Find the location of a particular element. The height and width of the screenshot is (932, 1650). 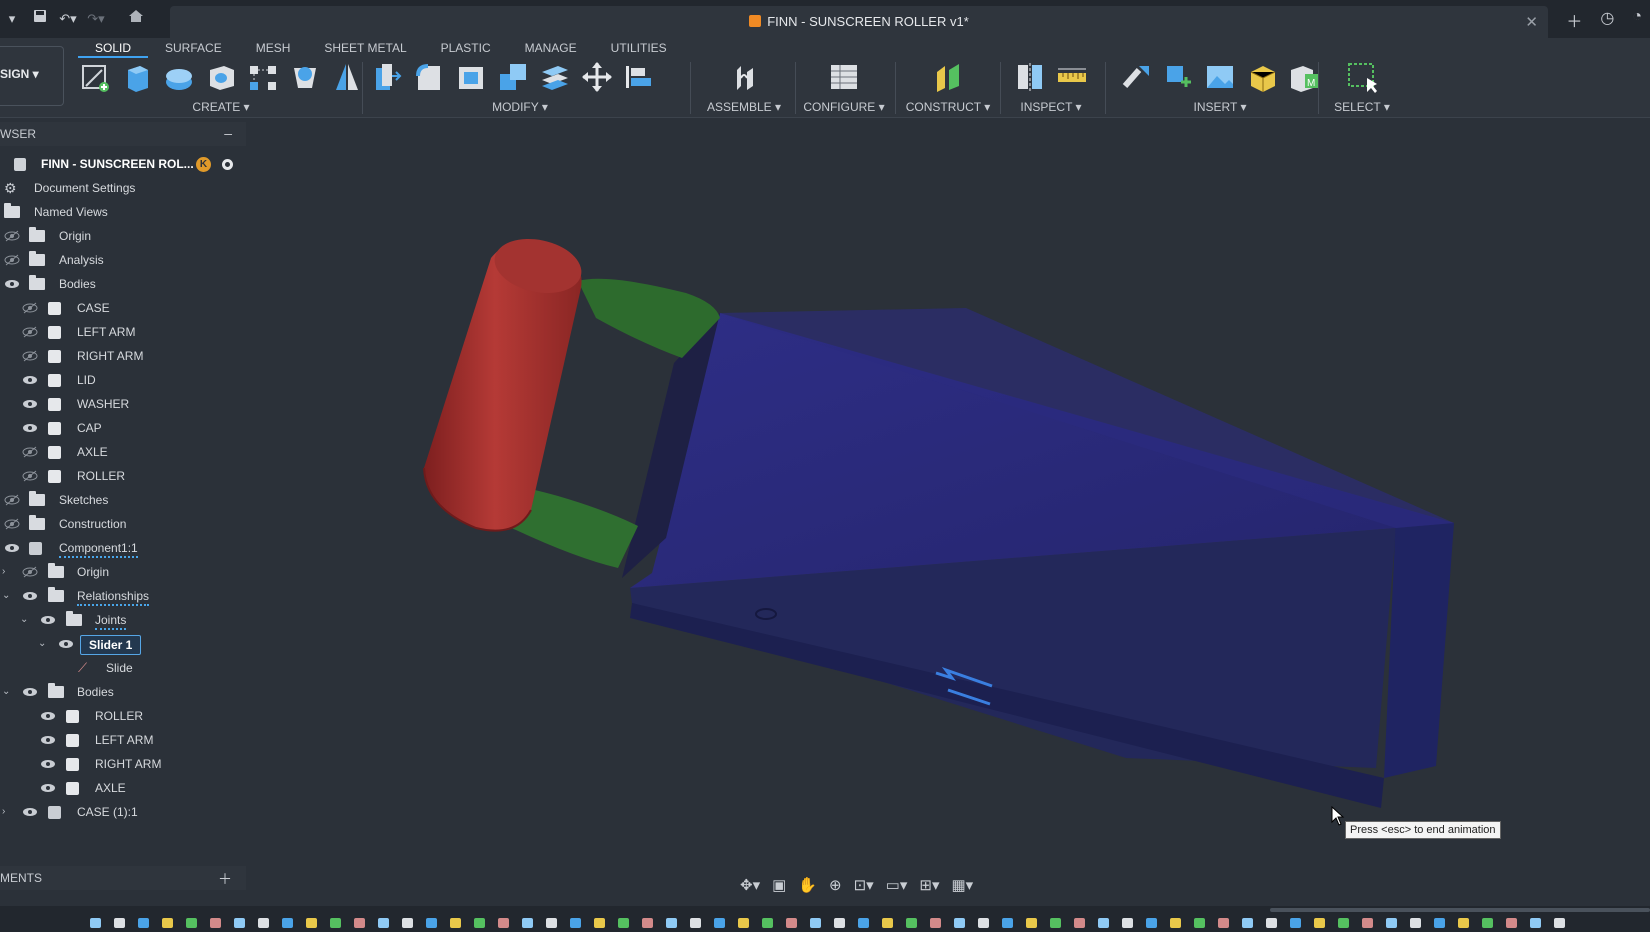

tab-solid: SOLID is located at coordinates (113, 48).